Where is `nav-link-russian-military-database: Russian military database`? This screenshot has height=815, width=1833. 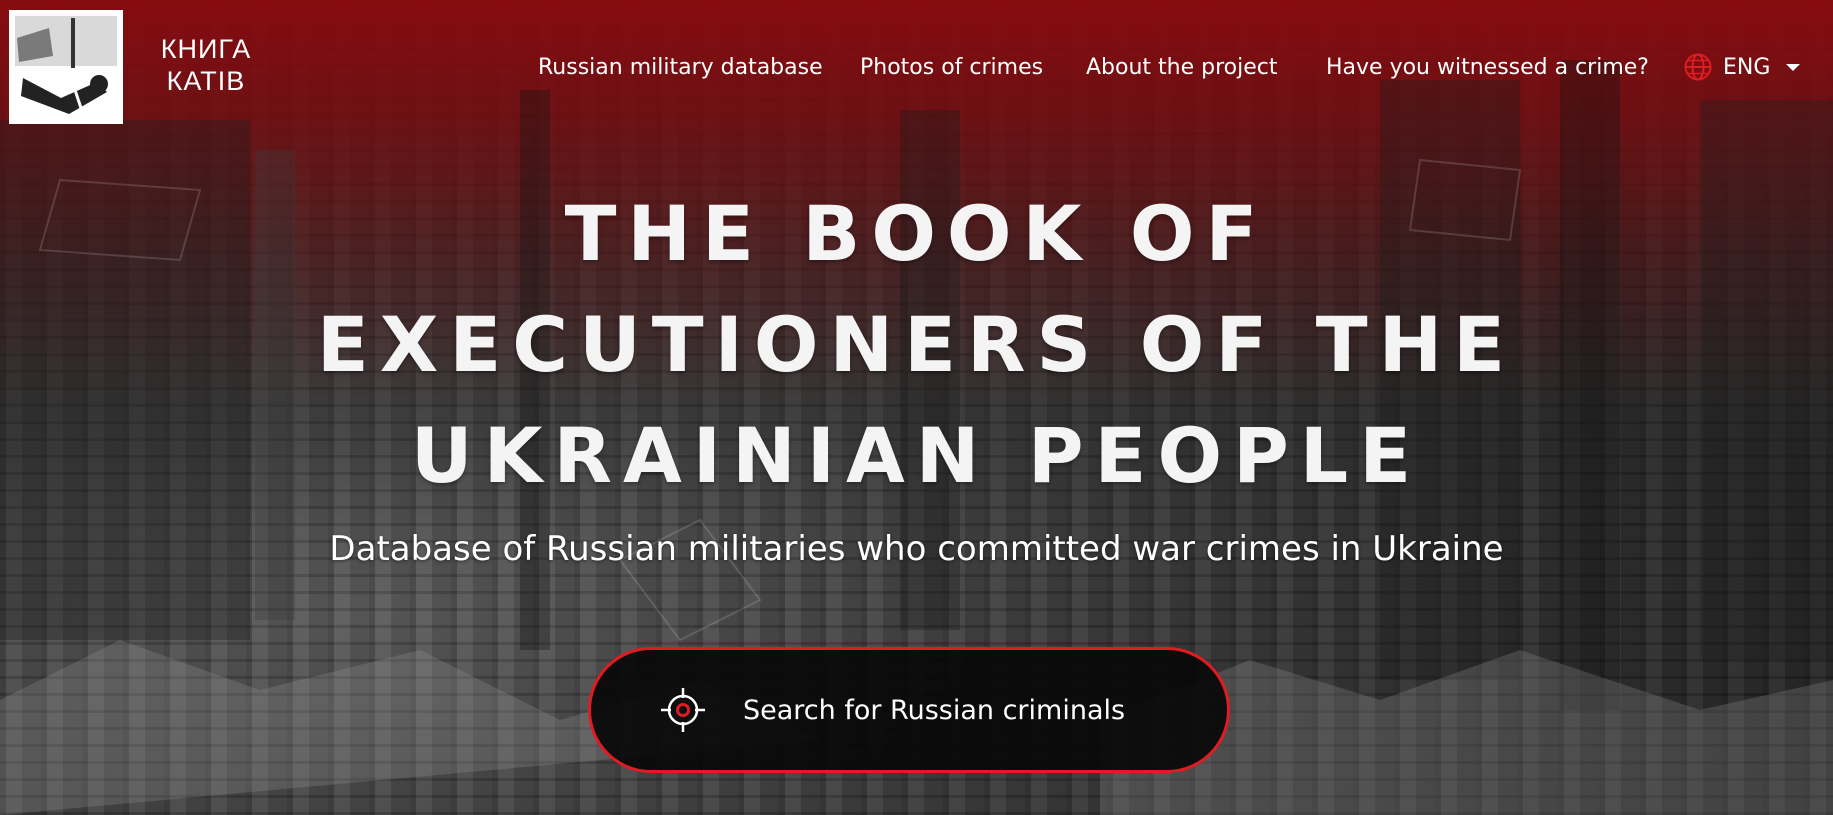 nav-link-russian-military-database: Russian military database is located at coordinates (680, 68).